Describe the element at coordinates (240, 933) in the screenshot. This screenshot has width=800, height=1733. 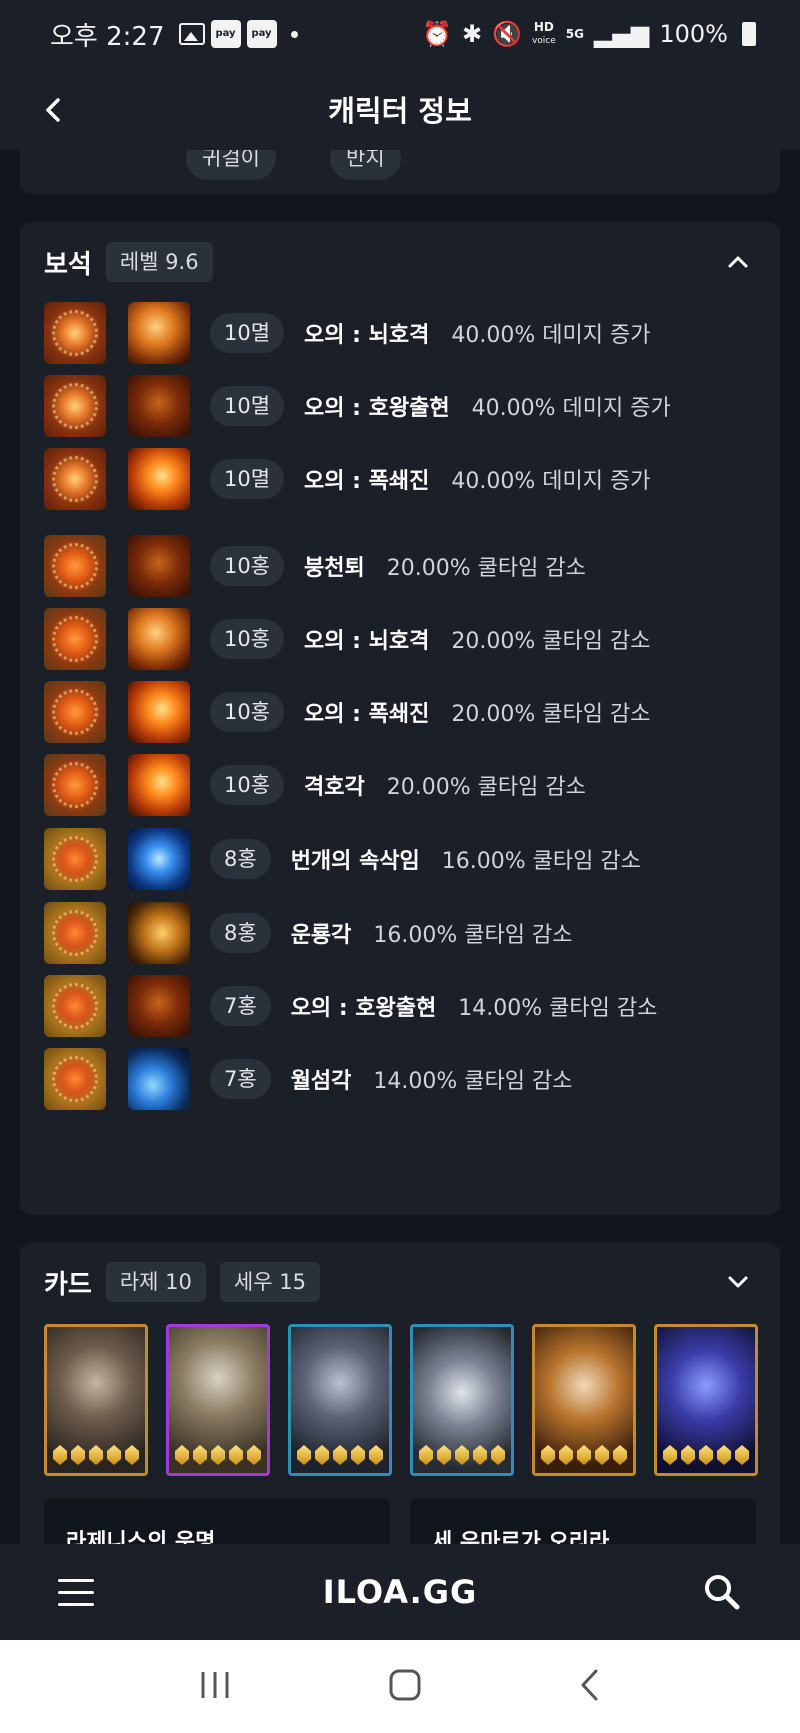
I see `gem-level: 8홍` at that location.